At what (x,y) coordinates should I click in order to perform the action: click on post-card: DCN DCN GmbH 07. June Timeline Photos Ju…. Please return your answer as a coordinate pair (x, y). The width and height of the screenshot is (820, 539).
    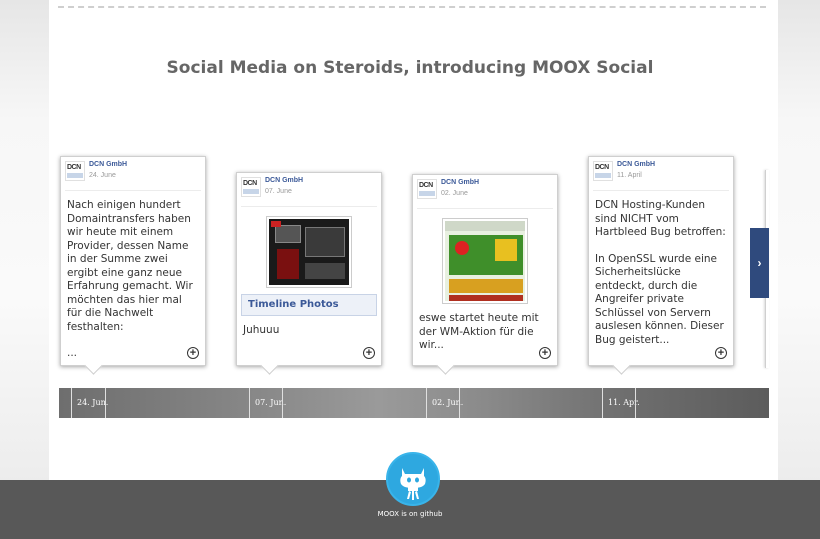
    Looking at the image, I should click on (309, 269).